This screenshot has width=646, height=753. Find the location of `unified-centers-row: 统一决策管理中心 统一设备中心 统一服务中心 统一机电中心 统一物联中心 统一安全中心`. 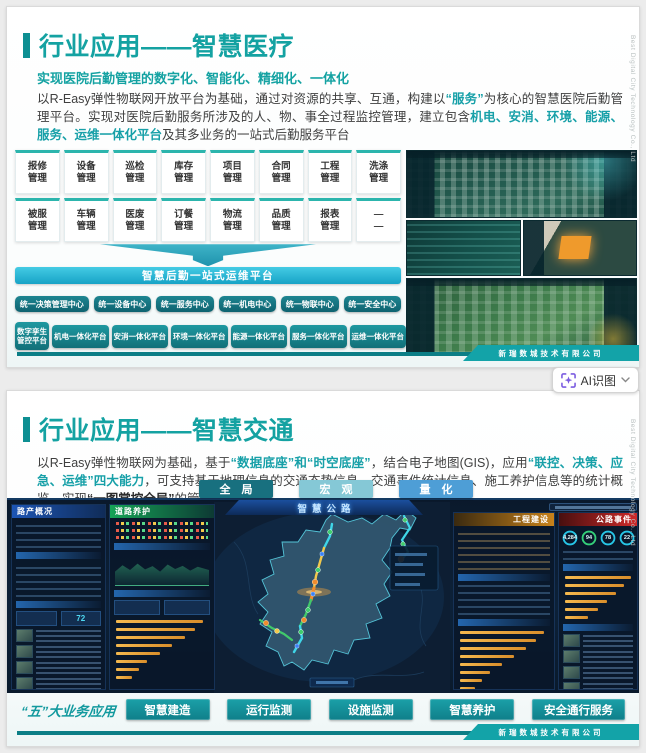

unified-centers-row: 统一决策管理中心 统一设备中心 统一服务中心 统一机电中心 统一物联中心 统一安全中心 is located at coordinates (208, 304).